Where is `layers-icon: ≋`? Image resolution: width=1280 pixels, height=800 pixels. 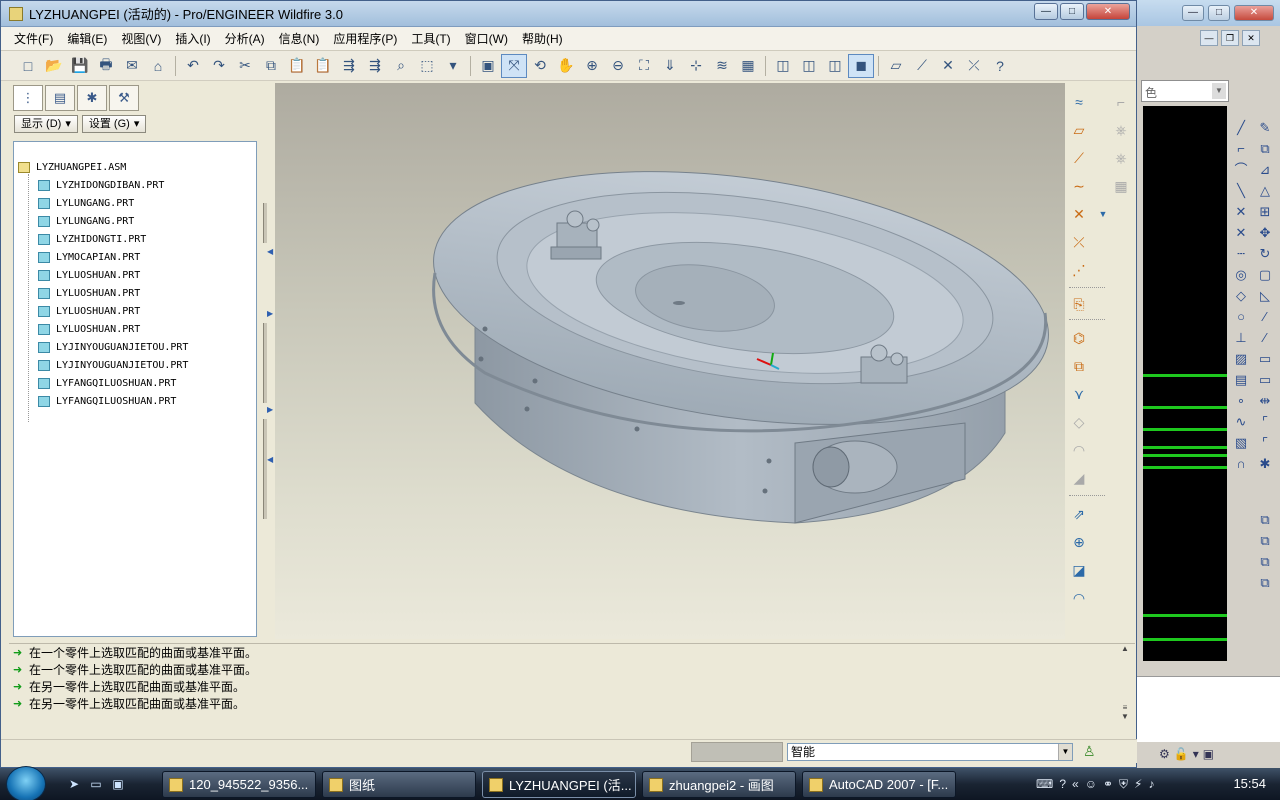
layers-icon: ≋ is located at coordinates (722, 66).